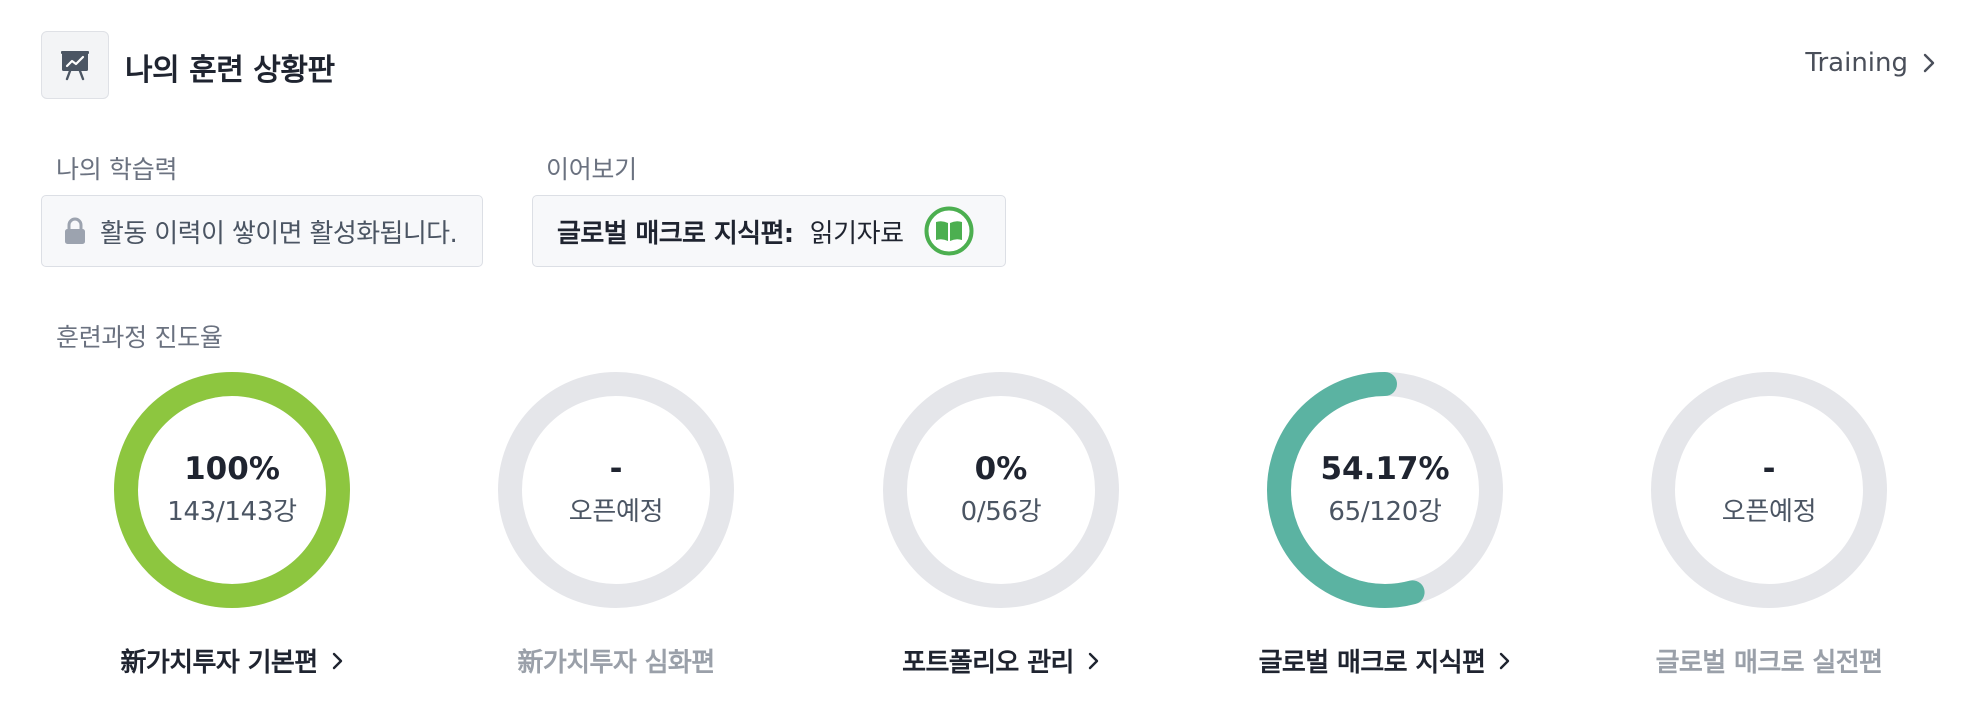 This screenshot has width=1976, height=718. Describe the element at coordinates (117, 169) in the screenshot. I see `learning-label: 나의 학습력` at that location.